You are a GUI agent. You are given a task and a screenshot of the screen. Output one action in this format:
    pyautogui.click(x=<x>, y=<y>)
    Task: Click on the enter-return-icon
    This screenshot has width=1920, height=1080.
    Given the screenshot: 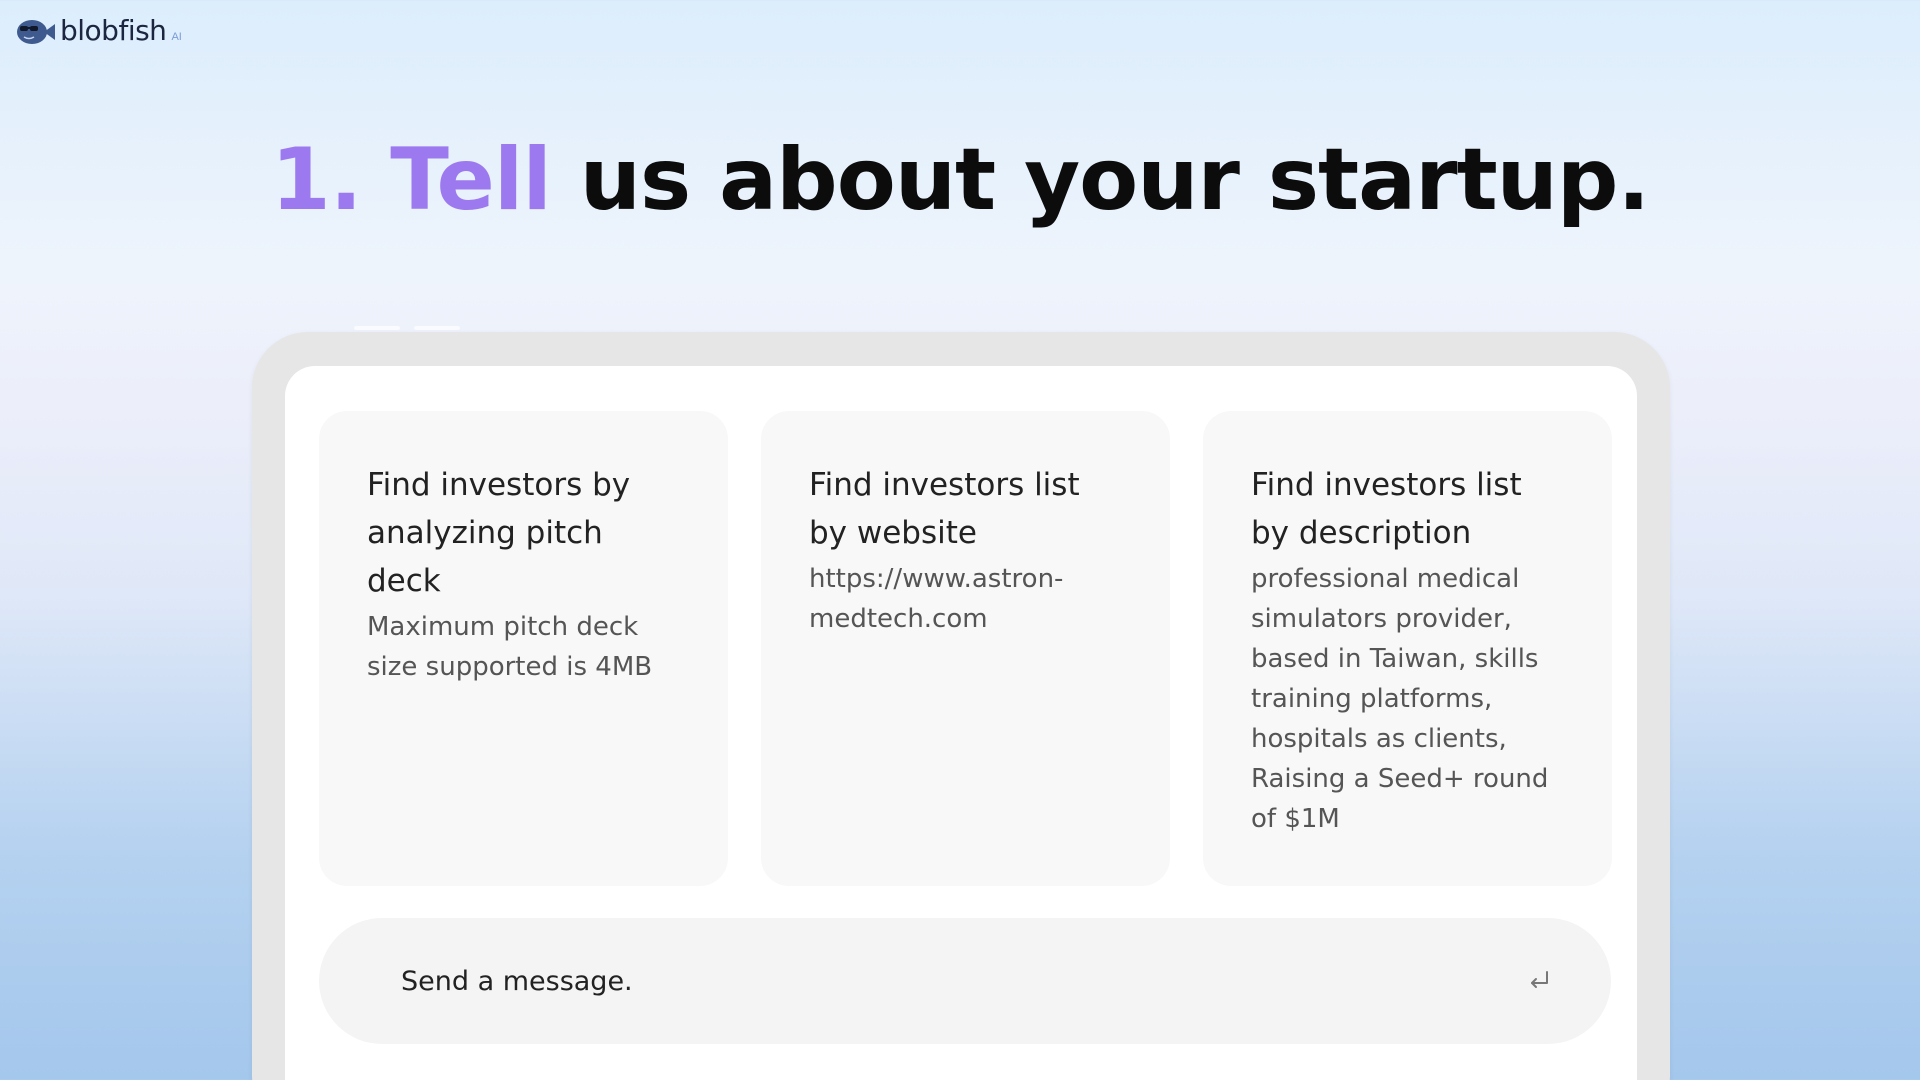 What is the action you would take?
    pyautogui.click(x=1539, y=979)
    